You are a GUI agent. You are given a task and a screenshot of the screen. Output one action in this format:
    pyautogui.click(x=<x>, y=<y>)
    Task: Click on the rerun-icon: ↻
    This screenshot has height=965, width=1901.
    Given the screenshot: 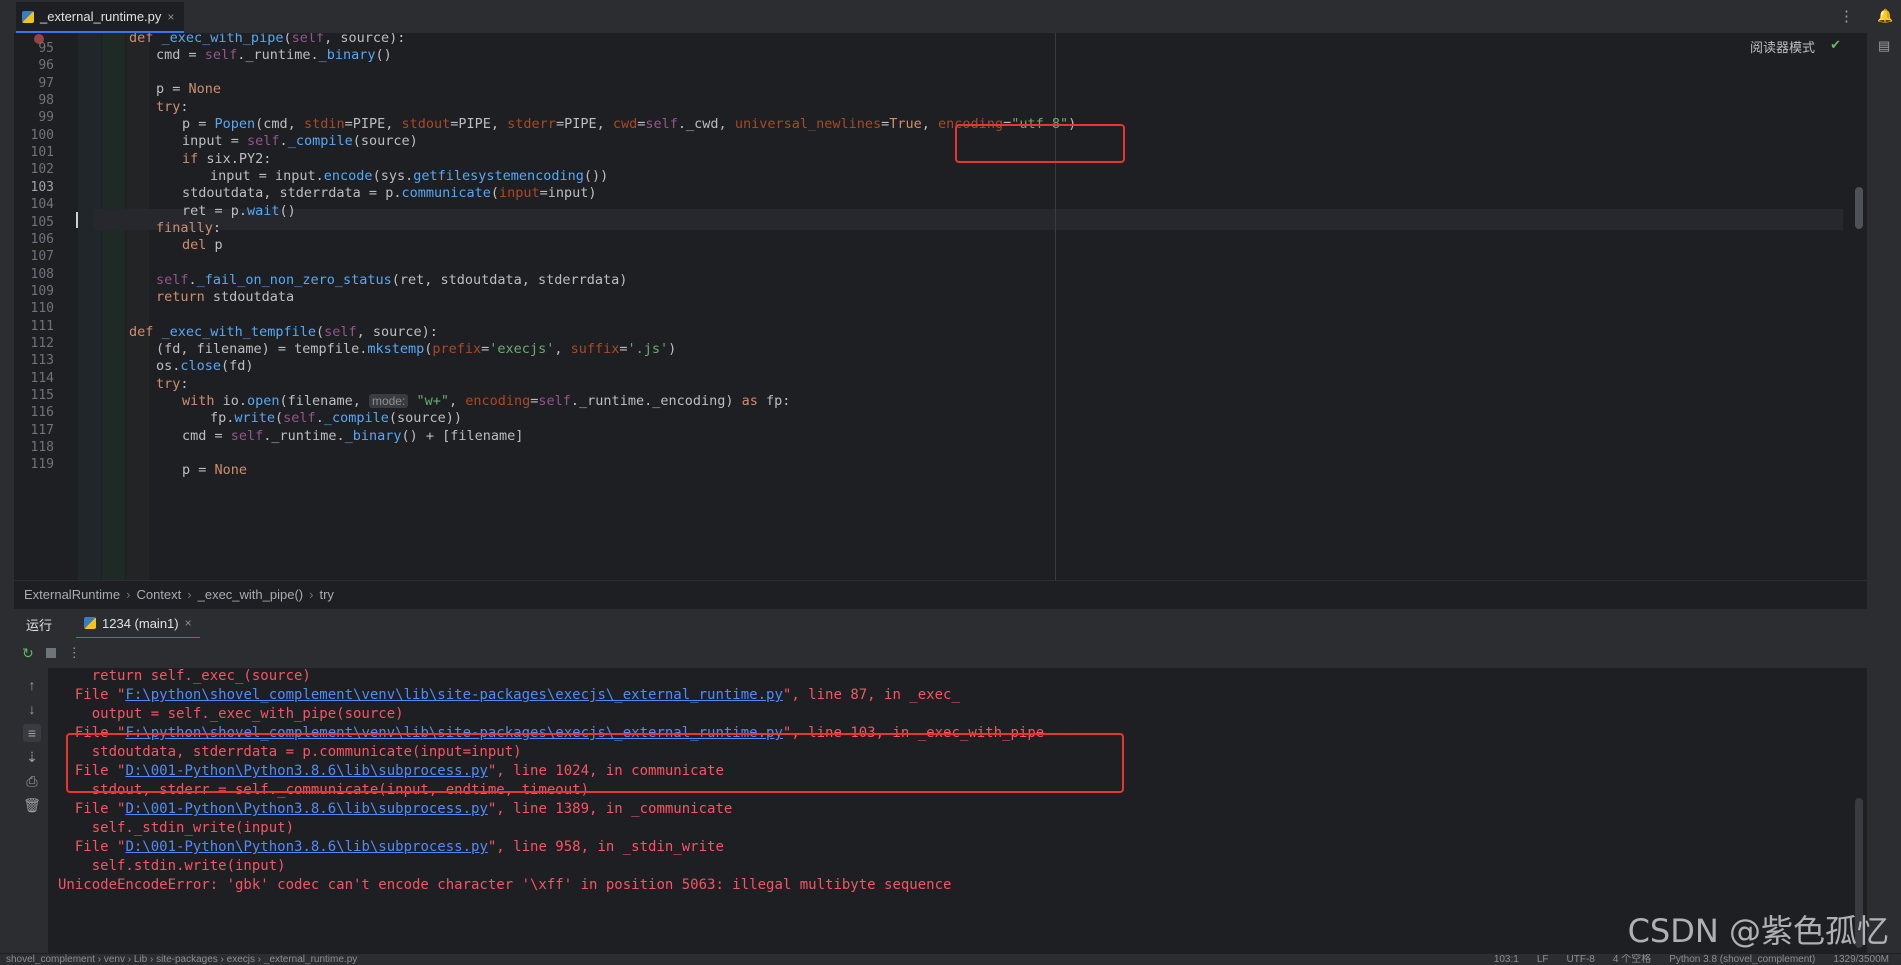 What is the action you would take?
    pyautogui.click(x=28, y=653)
    